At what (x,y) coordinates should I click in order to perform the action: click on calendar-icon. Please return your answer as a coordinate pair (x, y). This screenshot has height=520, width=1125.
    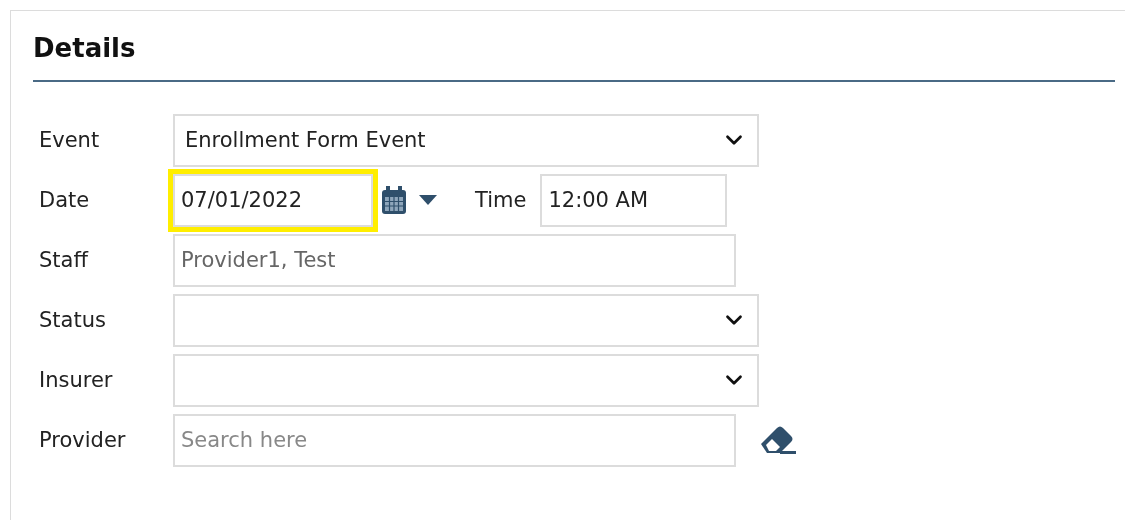
    Looking at the image, I should click on (394, 200).